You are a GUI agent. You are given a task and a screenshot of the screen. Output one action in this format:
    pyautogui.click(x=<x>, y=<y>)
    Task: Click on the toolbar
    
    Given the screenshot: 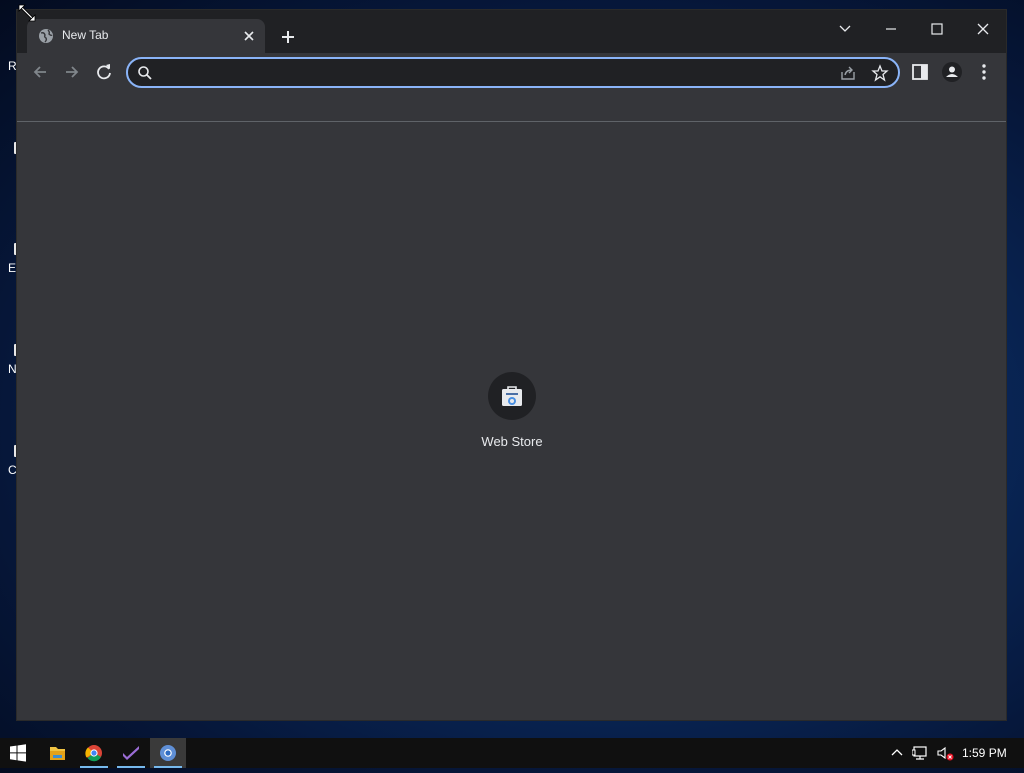 What is the action you would take?
    pyautogui.click(x=511, y=71)
    